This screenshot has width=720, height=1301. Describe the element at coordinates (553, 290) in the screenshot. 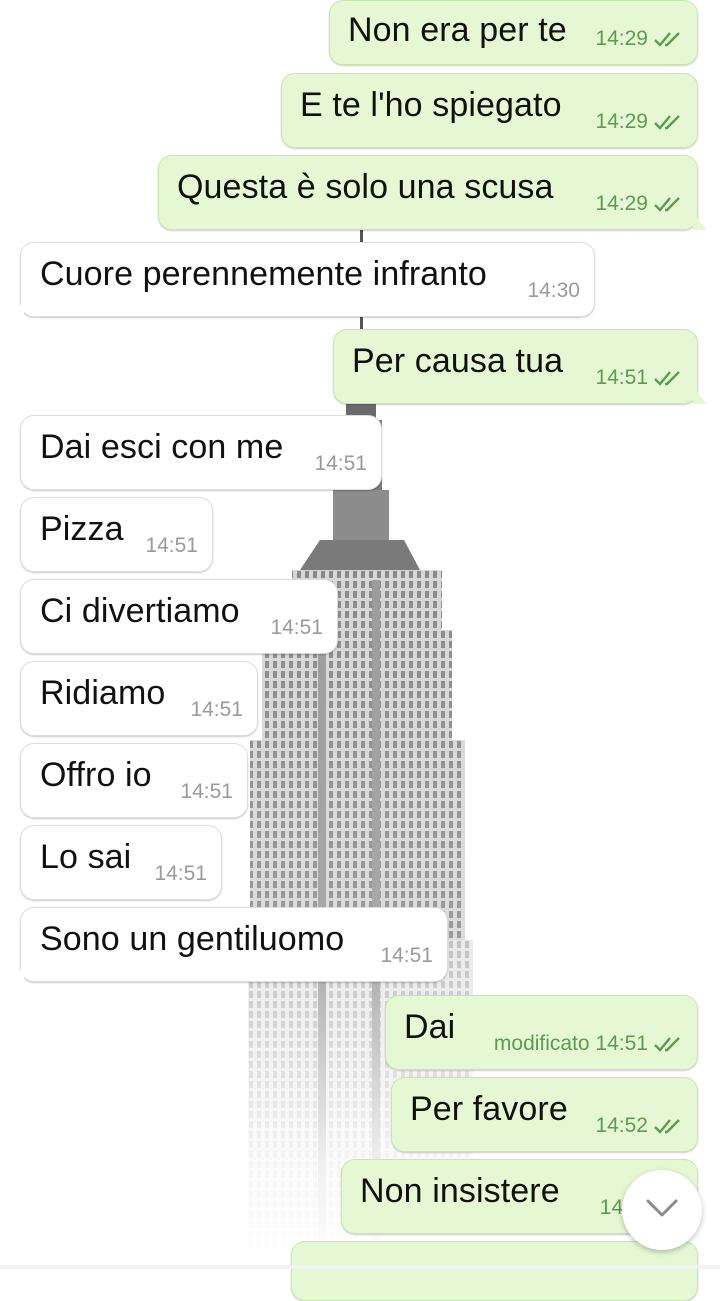

I see `message-time: 14:30` at that location.